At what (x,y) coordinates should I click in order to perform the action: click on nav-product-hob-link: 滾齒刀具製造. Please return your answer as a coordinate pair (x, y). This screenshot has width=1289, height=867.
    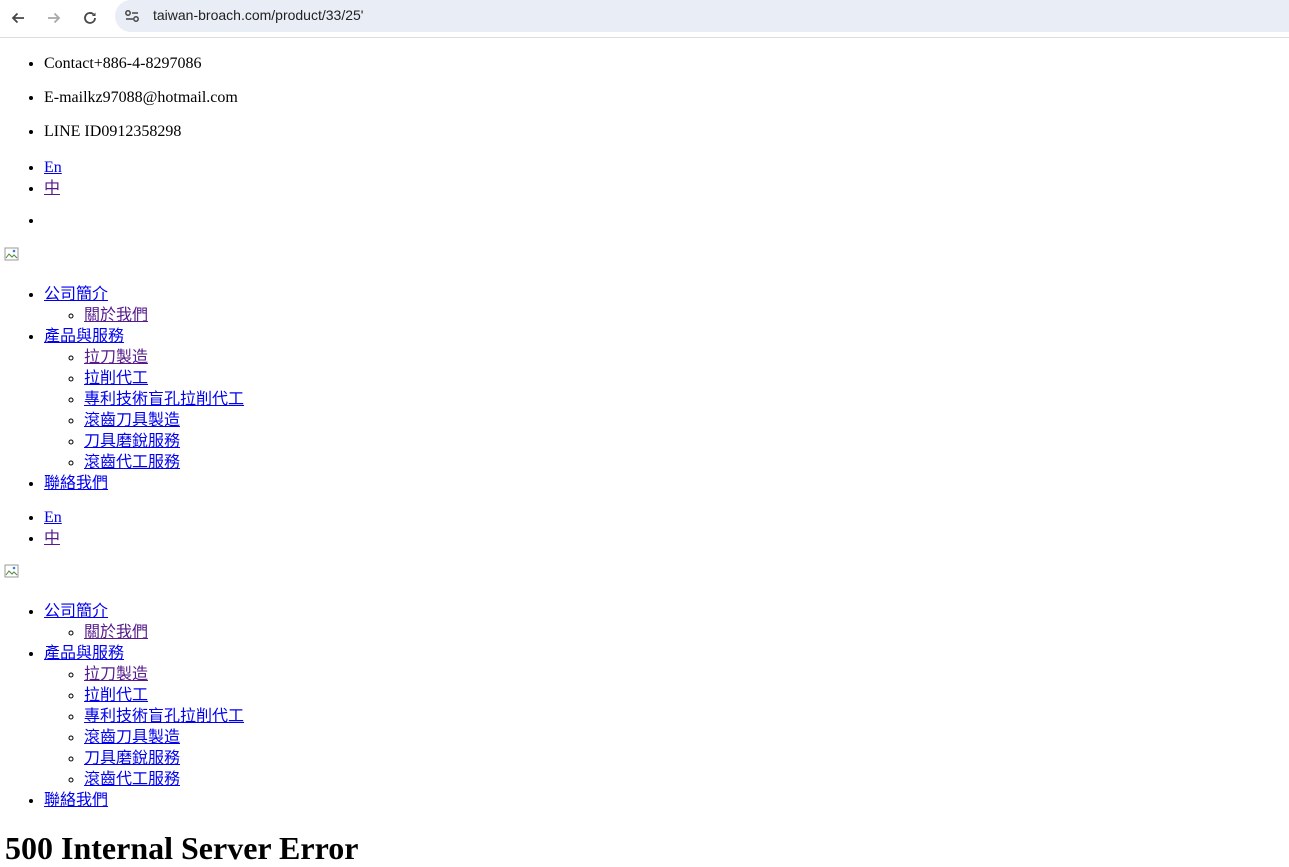
    Looking at the image, I should click on (132, 420).